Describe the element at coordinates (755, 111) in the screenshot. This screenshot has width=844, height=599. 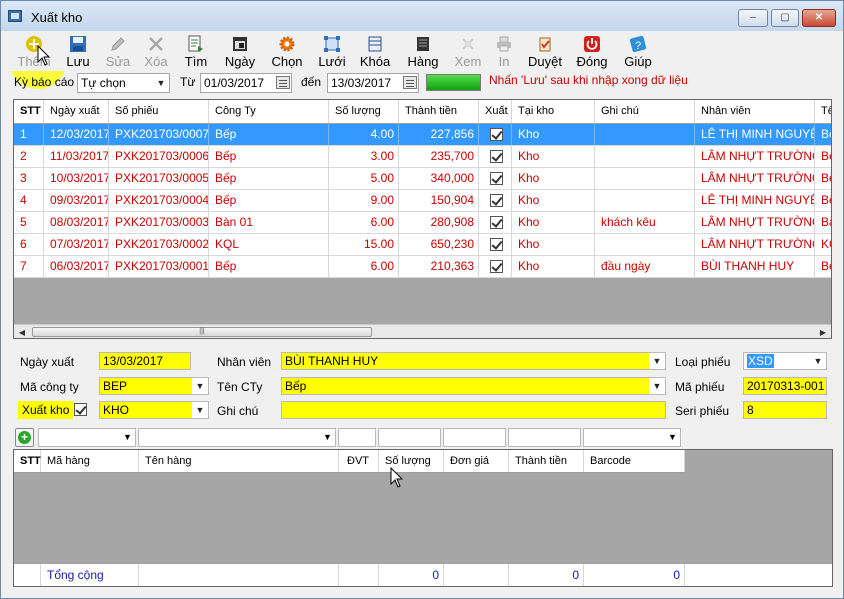
I see `col-staff: Nhân viên` at that location.